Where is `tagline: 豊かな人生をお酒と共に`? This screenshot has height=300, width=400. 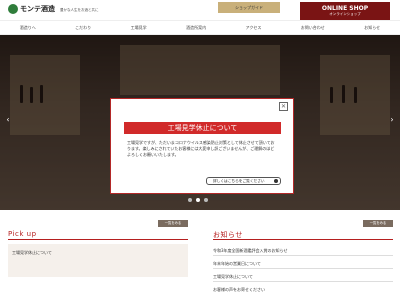
tagline: 豊かな人生をお酒と共に is located at coordinates (79, 10).